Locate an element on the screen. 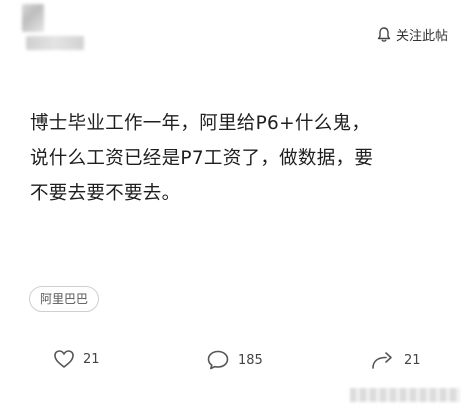 The height and width of the screenshot is (408, 474). comment-count: 185 is located at coordinates (250, 360).